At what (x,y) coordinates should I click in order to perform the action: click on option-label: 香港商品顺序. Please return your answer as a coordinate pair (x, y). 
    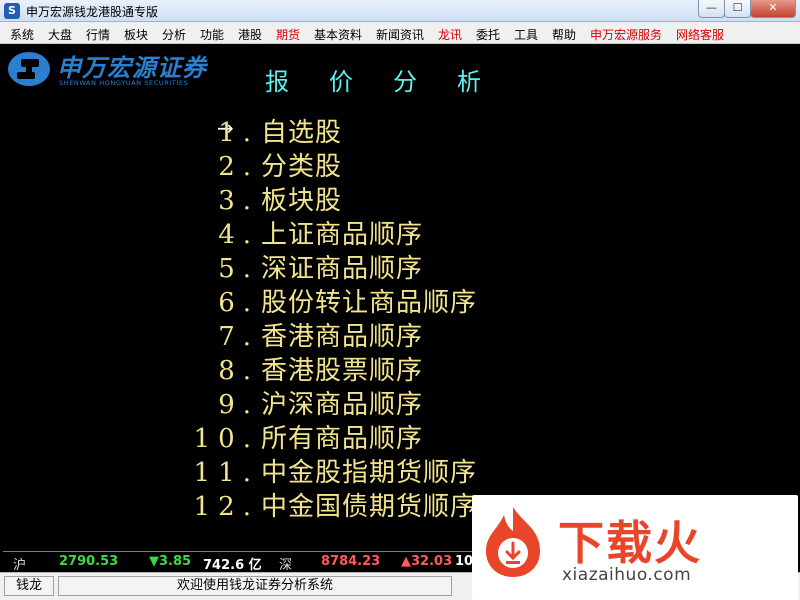
    Looking at the image, I should click on (342, 337).